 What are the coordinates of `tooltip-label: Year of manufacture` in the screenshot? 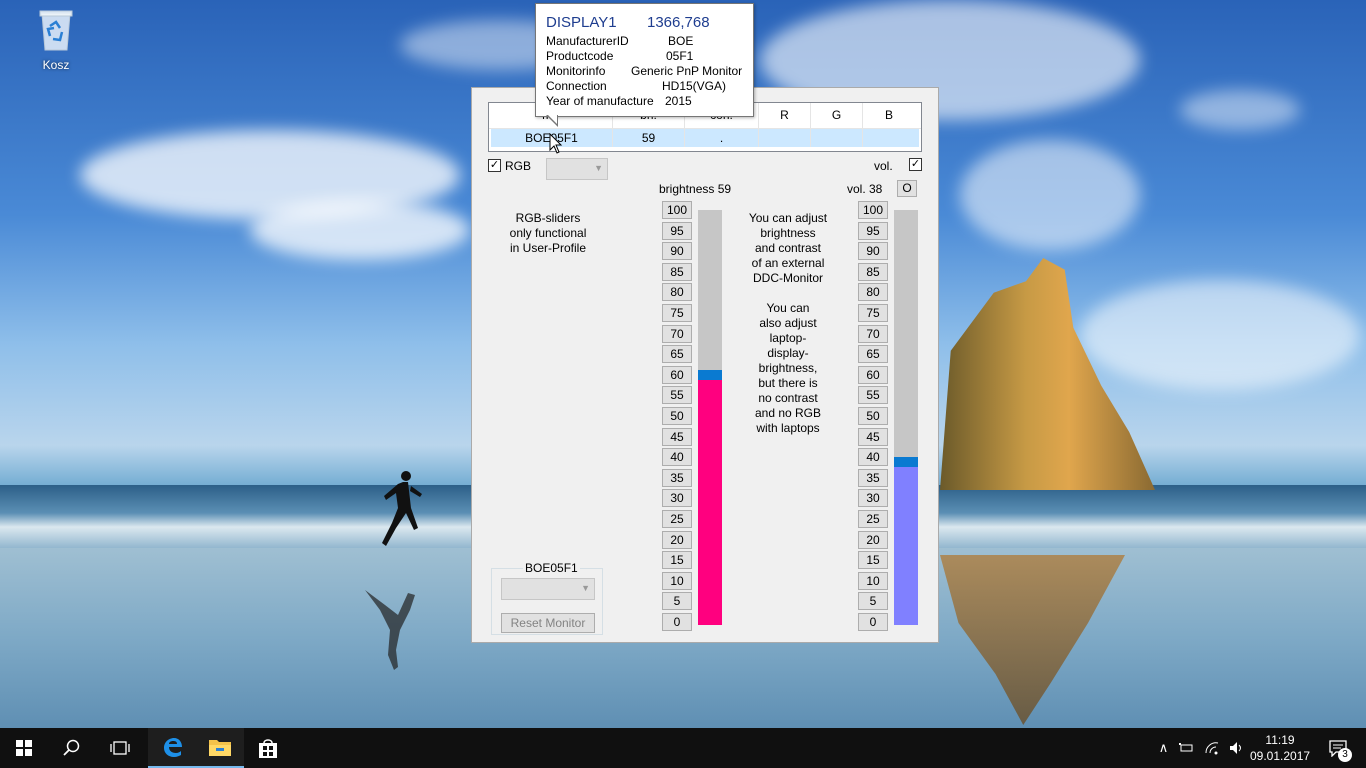 It's located at (600, 101).